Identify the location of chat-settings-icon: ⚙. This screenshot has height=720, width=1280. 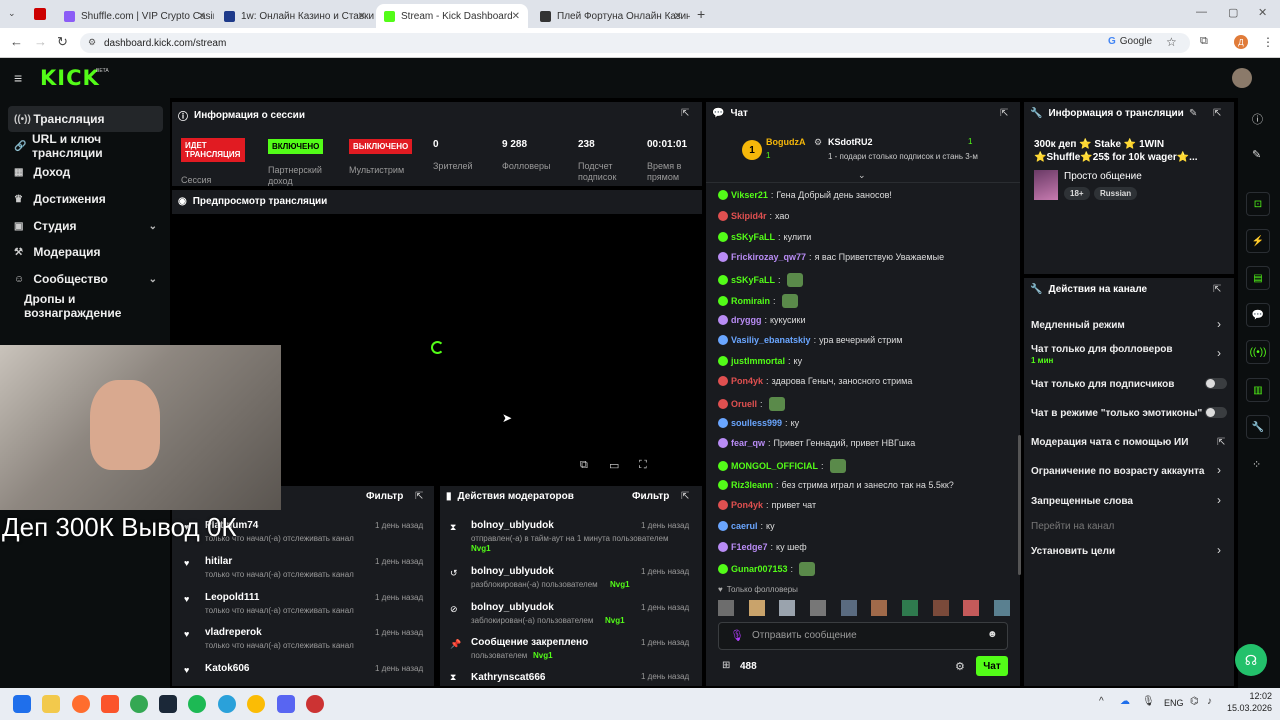
(960, 666).